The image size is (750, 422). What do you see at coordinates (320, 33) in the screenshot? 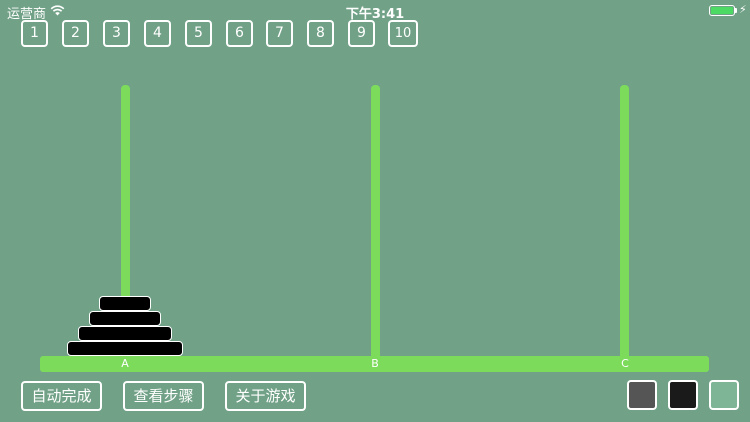
I see `level-button-8: 8` at bounding box center [320, 33].